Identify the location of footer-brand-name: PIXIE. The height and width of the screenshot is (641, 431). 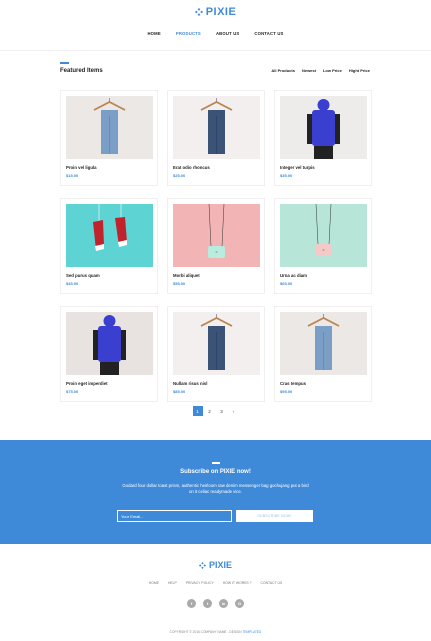
(220, 565).